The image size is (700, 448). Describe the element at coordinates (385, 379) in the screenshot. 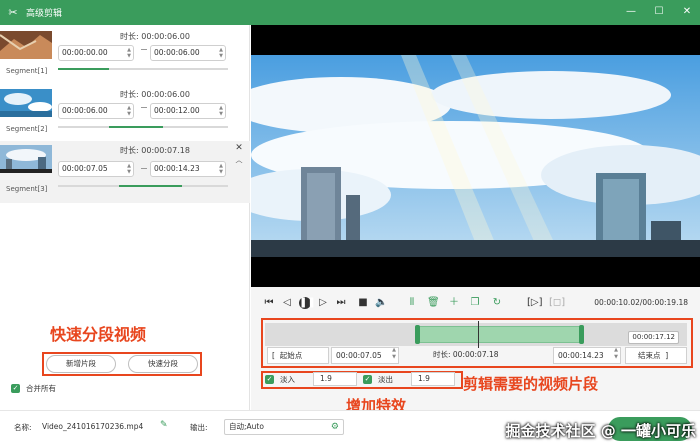

I see `fade-out-label: 淡出` at that location.